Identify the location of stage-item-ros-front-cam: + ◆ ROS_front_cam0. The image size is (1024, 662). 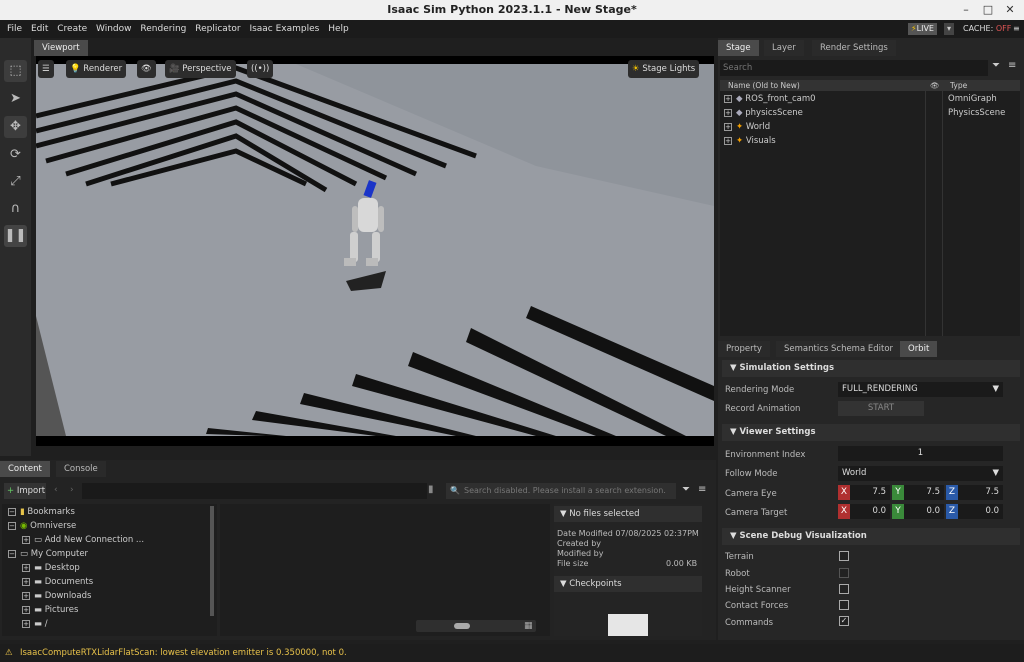
(770, 99).